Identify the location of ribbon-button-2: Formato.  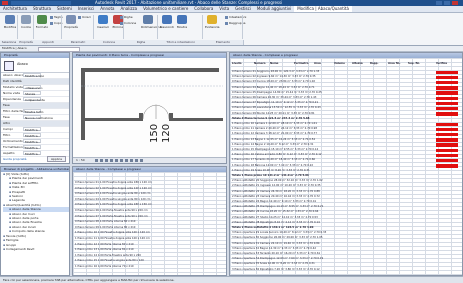
(42, 22).